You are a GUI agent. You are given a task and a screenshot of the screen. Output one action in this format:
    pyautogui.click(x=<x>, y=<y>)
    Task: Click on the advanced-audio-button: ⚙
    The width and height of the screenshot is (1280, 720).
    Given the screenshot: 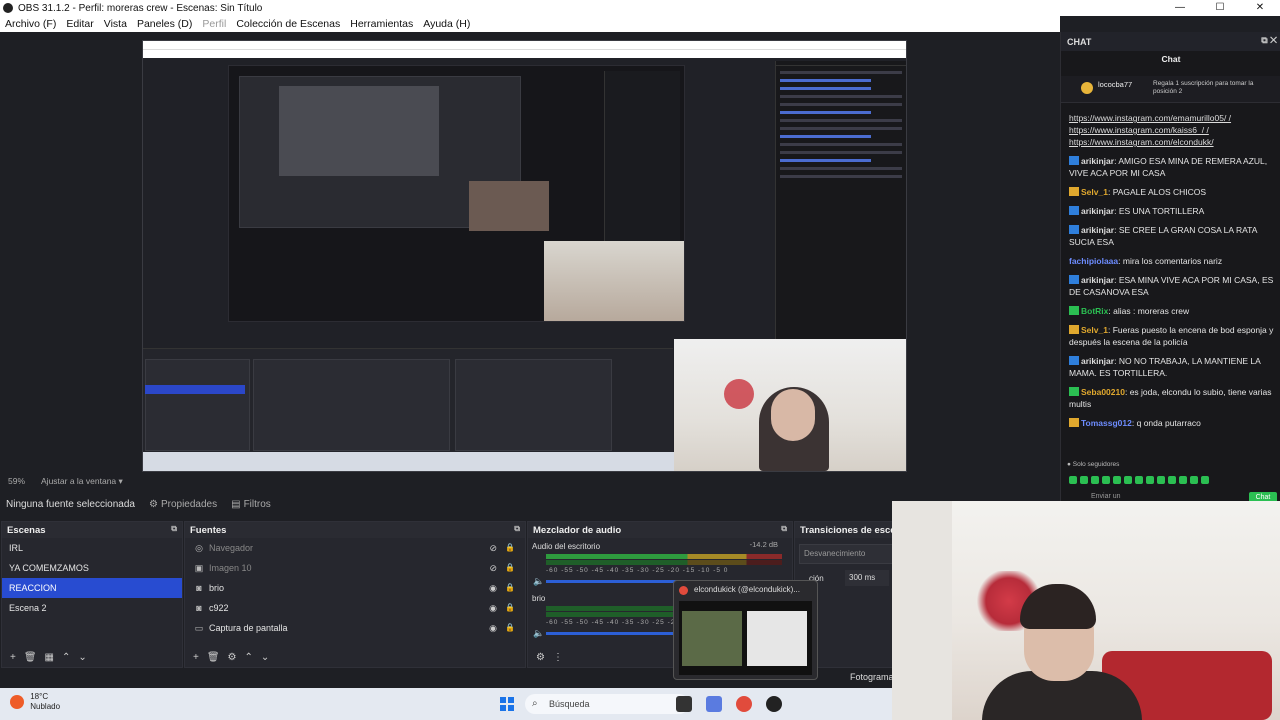 What is the action you would take?
    pyautogui.click(x=540, y=657)
    